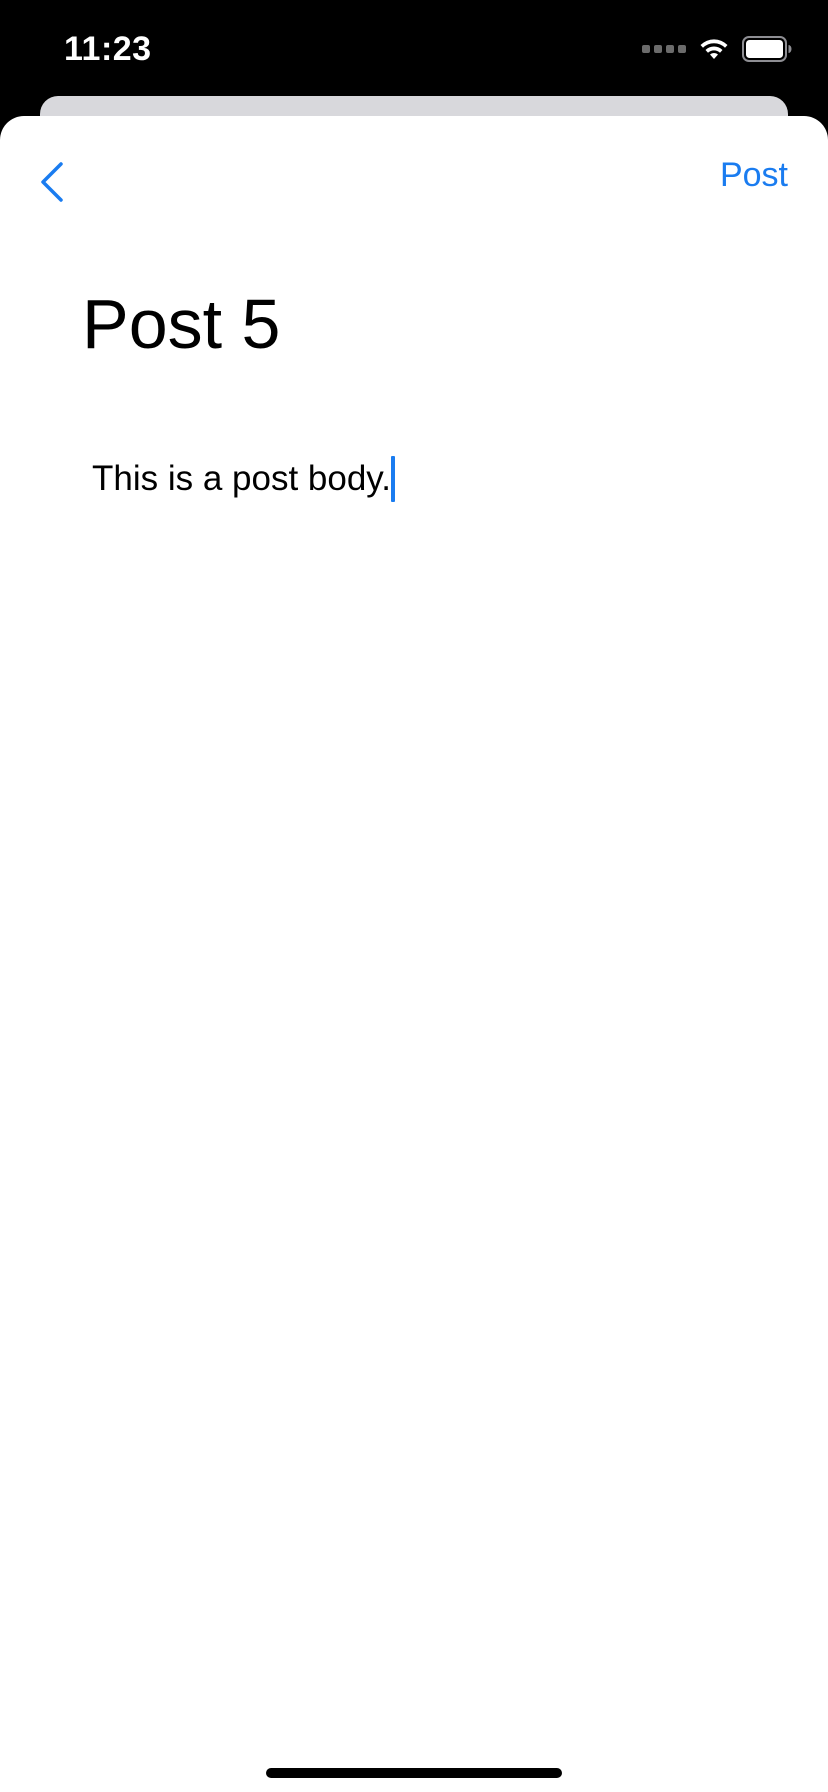 The height and width of the screenshot is (1792, 828). What do you see at coordinates (664, 49) in the screenshot?
I see `signal-icon` at bounding box center [664, 49].